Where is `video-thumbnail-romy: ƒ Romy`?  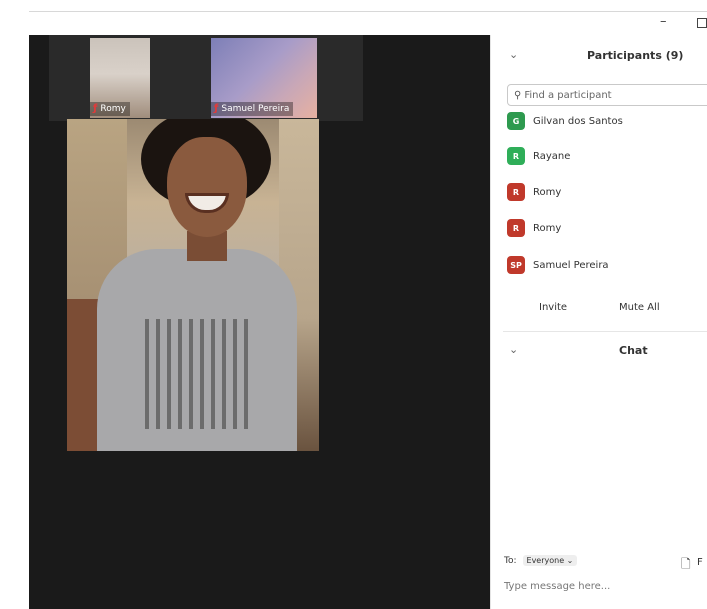
video-thumbnail-romy: ƒ Romy is located at coordinates (120, 78).